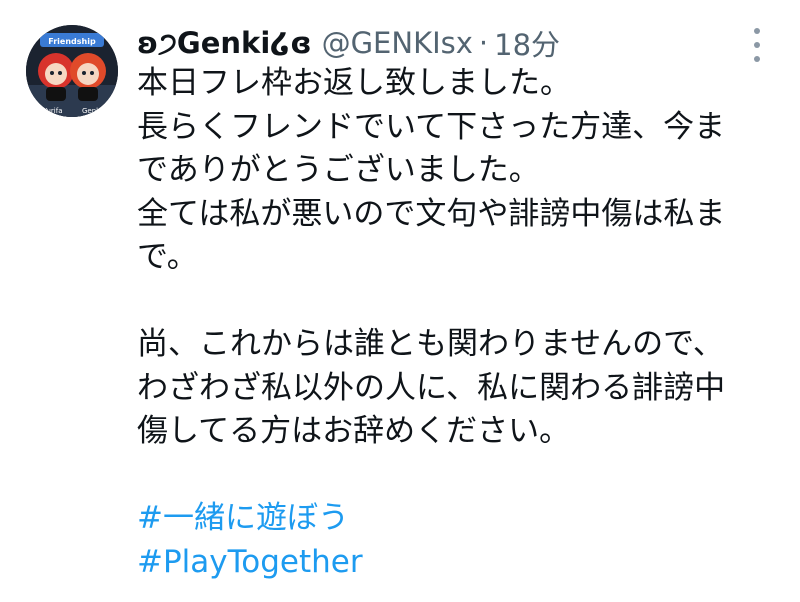 This screenshot has height=602, width=800. What do you see at coordinates (167, 257) in the screenshot?
I see `tweet-line: で。` at bounding box center [167, 257].